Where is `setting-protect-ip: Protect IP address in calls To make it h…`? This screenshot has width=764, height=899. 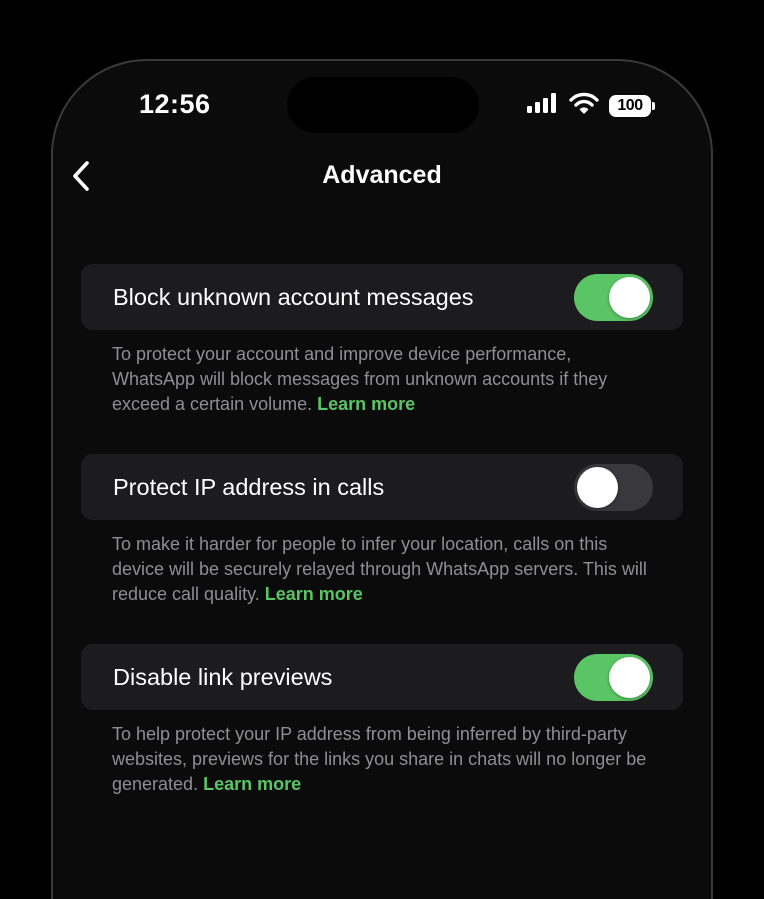 setting-protect-ip: Protect IP address in calls To make it h… is located at coordinates (382, 530).